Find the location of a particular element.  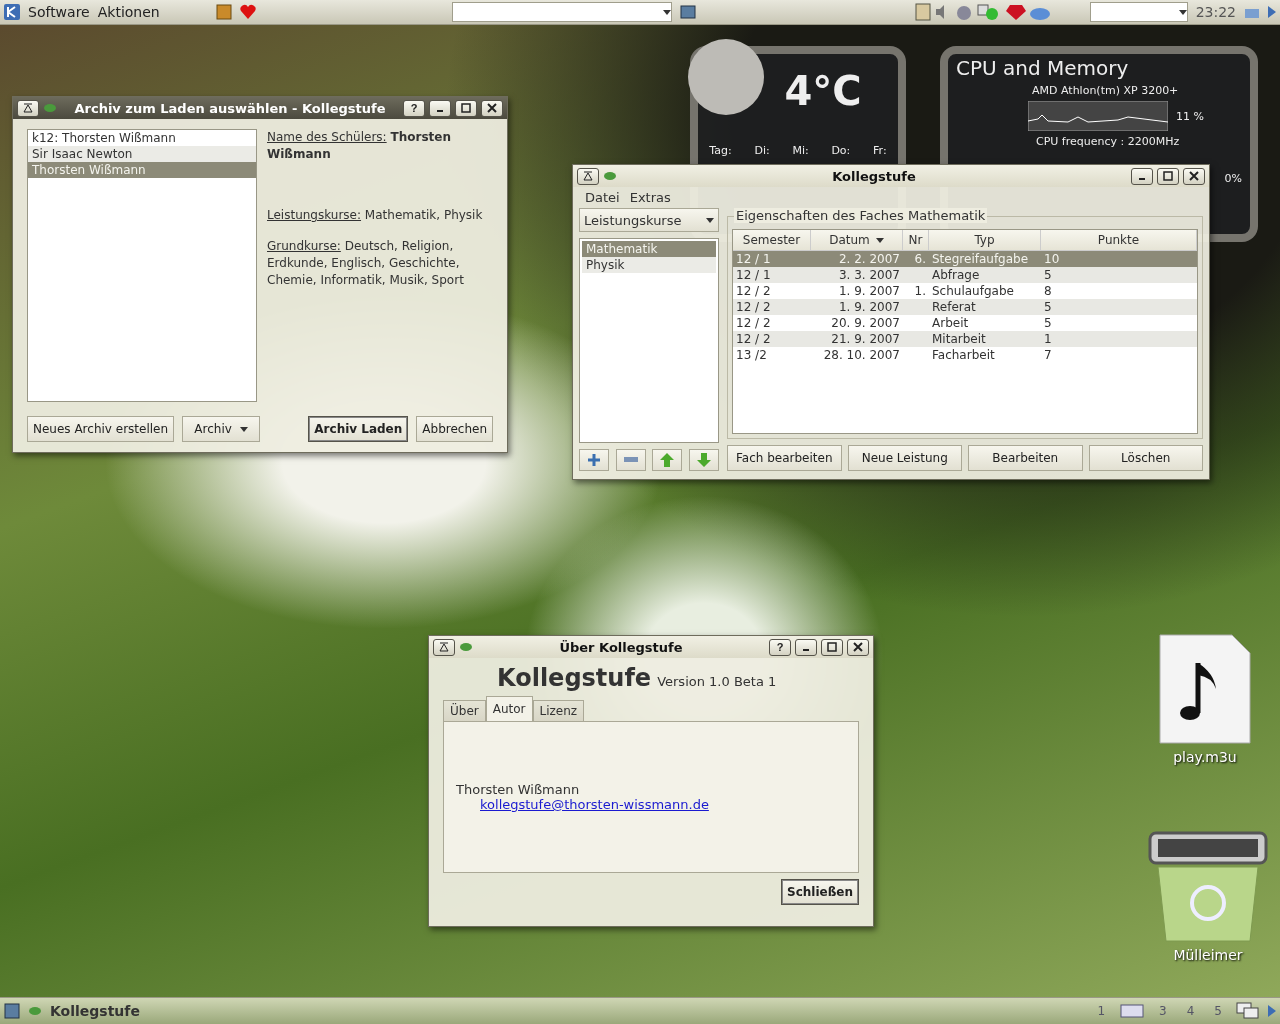

action-button: Neue Leistung is located at coordinates (904, 458).